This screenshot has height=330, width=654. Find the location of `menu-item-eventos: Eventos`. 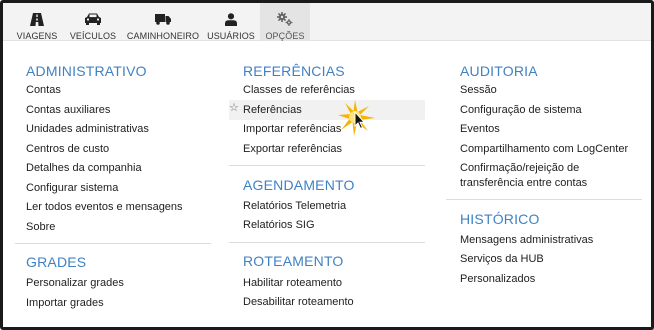

menu-item-eventos: Eventos is located at coordinates (480, 129).